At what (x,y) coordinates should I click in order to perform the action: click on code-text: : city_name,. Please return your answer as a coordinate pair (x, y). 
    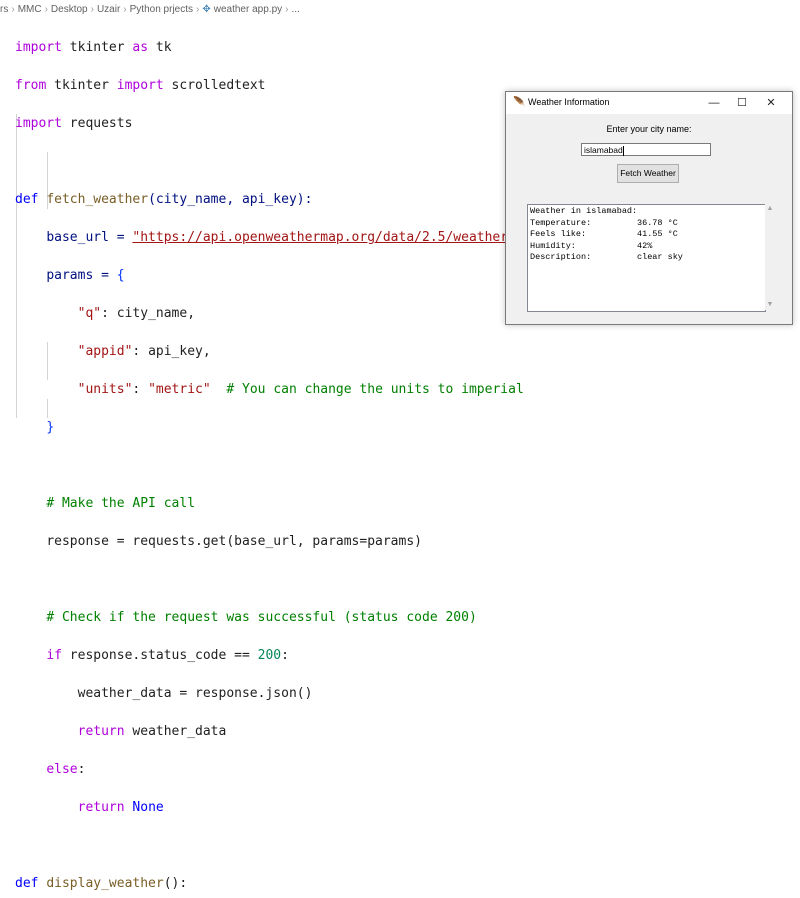
    Looking at the image, I should click on (148, 313).